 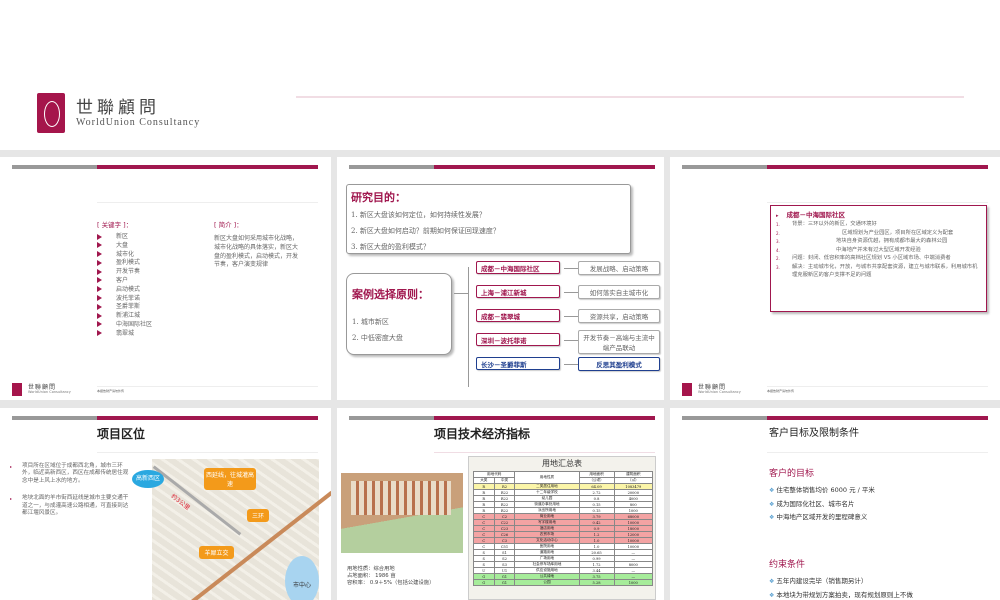 What do you see at coordinates (128, 289) in the screenshot?
I see `keyword-text: 启动模式` at bounding box center [128, 289].